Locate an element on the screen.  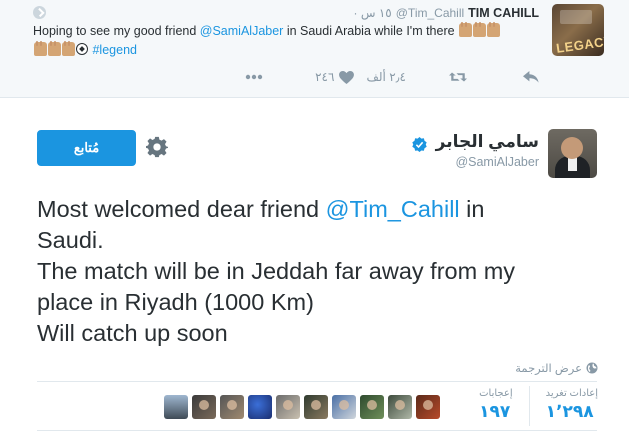
retweet-button is located at coordinates (458, 77).